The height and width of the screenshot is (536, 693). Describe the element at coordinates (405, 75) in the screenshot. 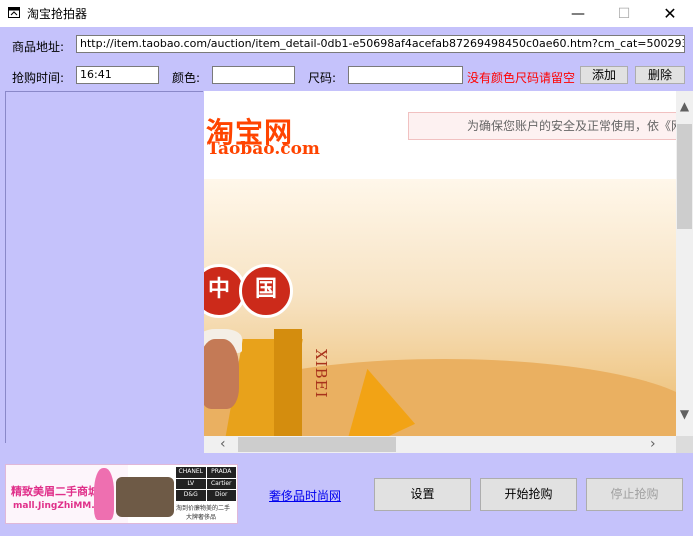

I see `size-input` at that location.